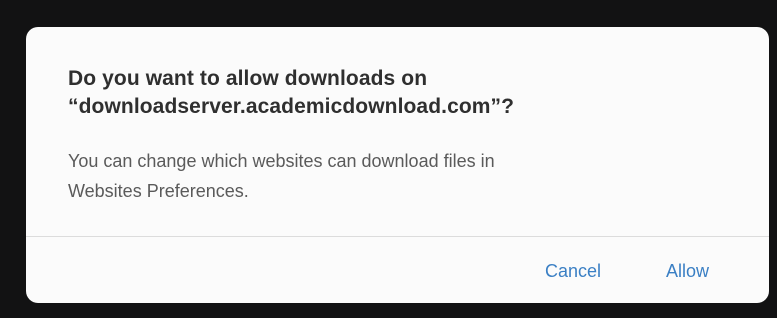 Image resolution: width=777 pixels, height=318 pixels. I want to click on cancel-button: Cancel, so click(573, 271).